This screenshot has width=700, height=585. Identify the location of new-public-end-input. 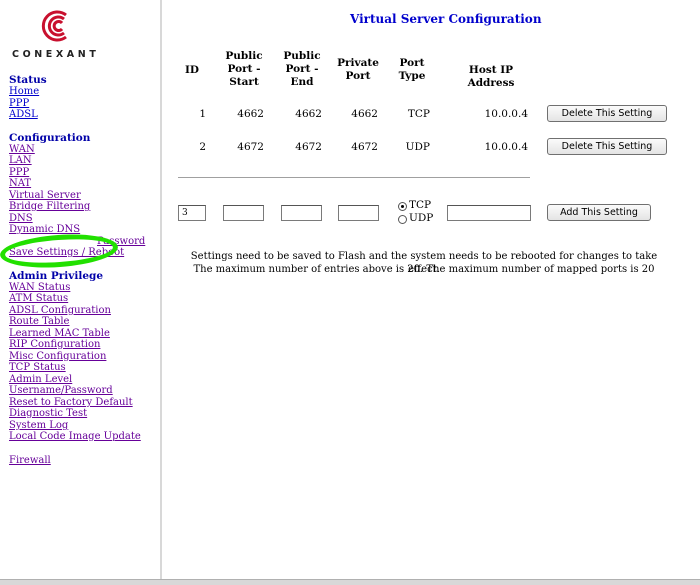
(301, 213).